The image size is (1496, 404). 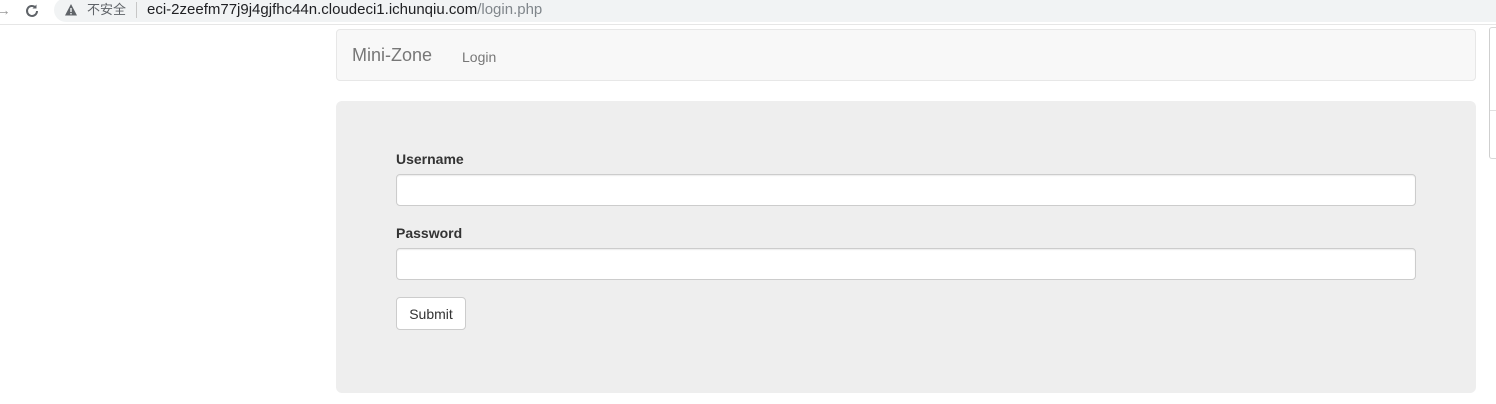 I want to click on warning-icon, so click(x=71, y=10).